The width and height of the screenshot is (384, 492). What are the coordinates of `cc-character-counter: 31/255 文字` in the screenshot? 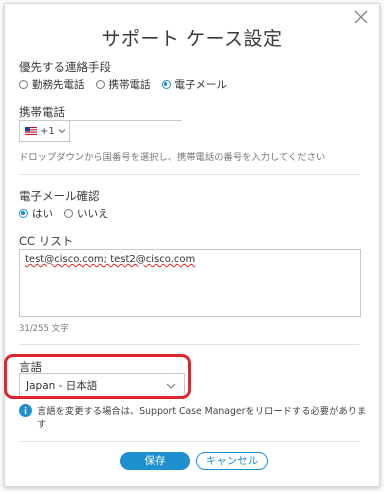 It's located at (44, 329).